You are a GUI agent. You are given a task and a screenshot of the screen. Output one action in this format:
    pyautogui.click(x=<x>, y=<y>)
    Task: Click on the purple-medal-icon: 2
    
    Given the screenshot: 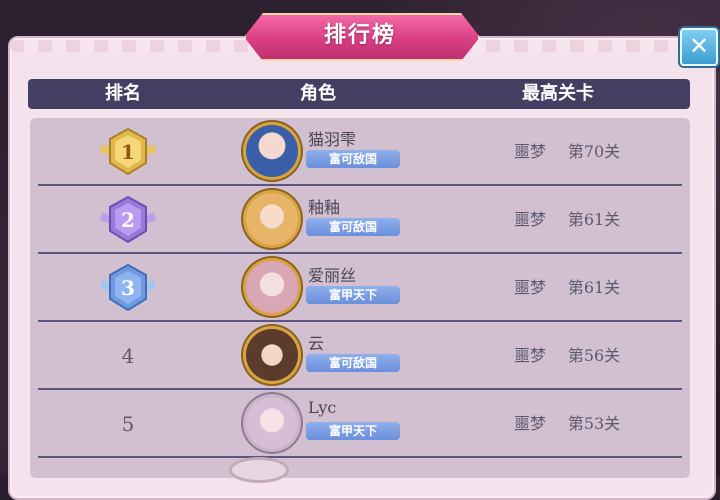 What is the action you would take?
    pyautogui.click(x=128, y=219)
    